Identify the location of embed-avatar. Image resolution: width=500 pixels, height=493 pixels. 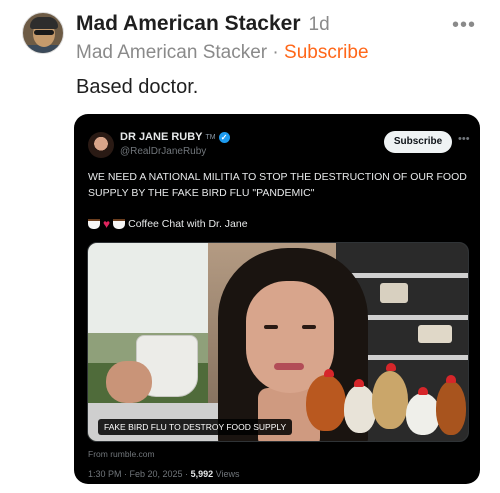
(101, 145).